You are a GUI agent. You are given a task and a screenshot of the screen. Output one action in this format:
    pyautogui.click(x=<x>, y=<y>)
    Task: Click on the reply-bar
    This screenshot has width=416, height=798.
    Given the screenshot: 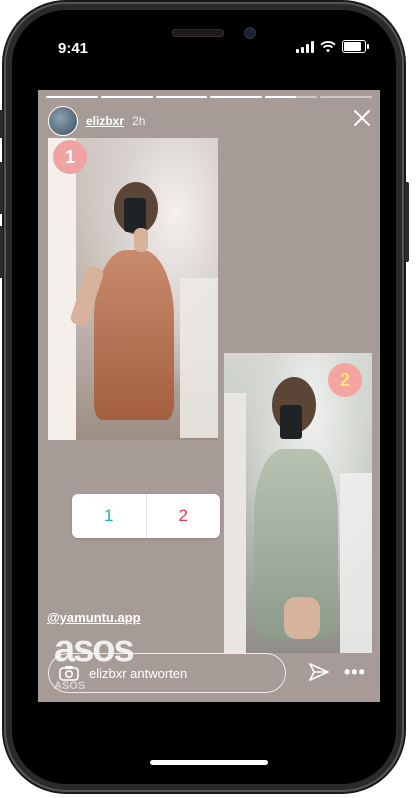 What is the action you would take?
    pyautogui.click(x=167, y=673)
    